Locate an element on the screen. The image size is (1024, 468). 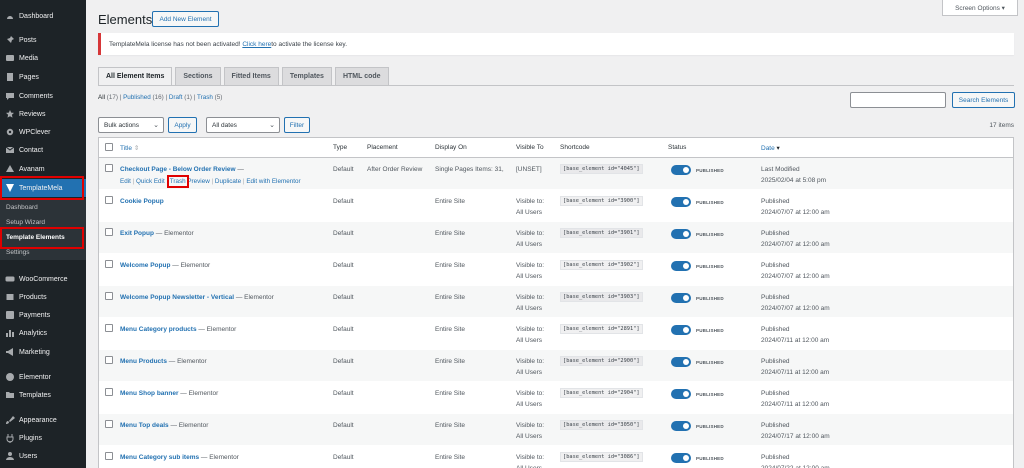
search-elements-button: Search Elements is located at coordinates (983, 100).